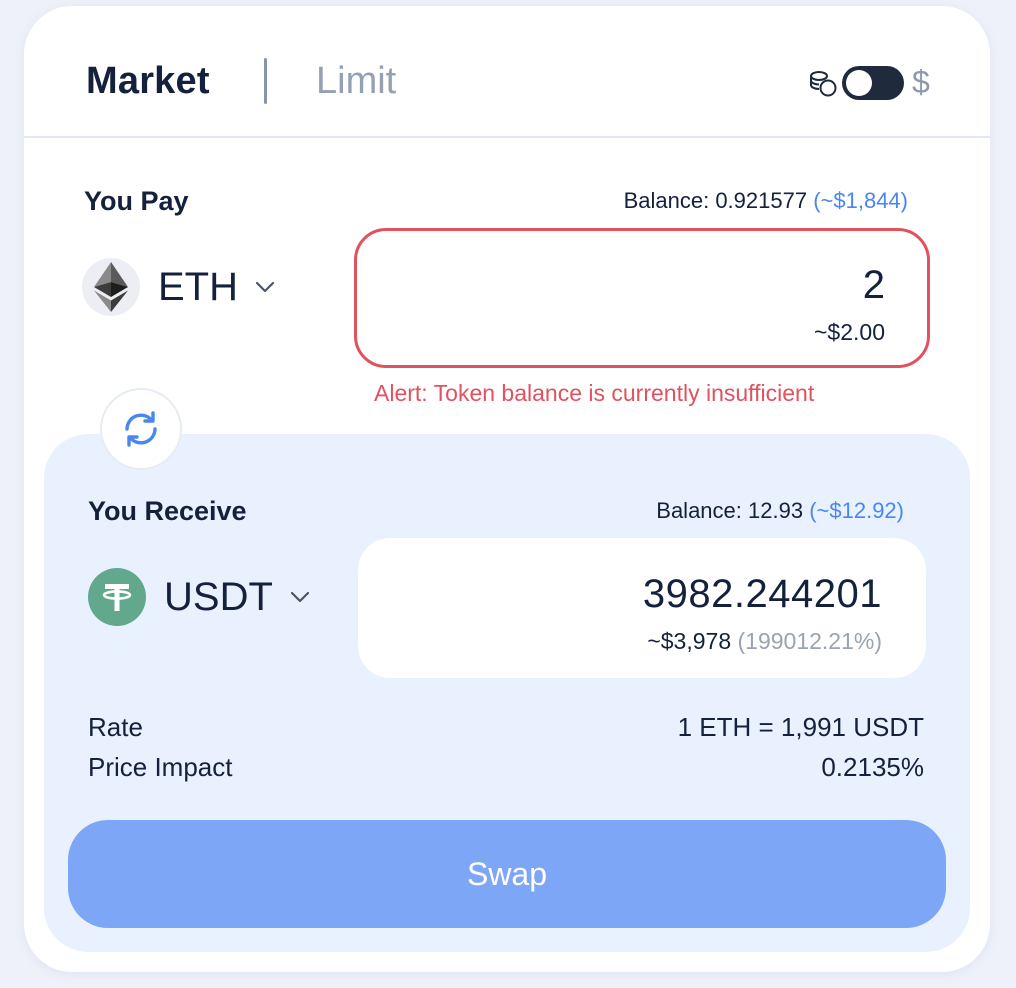 This screenshot has width=1016, height=988. What do you see at coordinates (642, 298) in the screenshot?
I see `pay-amount-input: 2 ~$2.00` at bounding box center [642, 298].